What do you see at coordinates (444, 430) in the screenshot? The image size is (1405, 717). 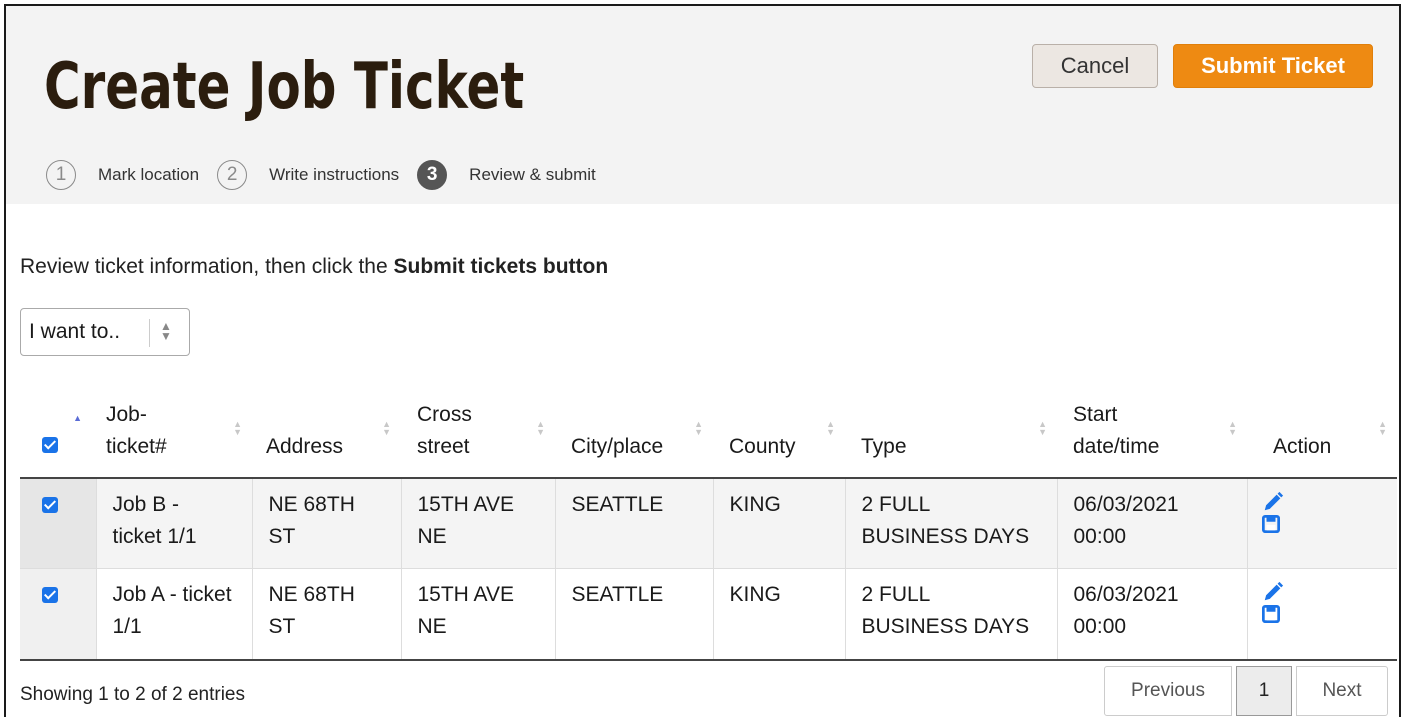 I see `col-label: Cross street` at bounding box center [444, 430].